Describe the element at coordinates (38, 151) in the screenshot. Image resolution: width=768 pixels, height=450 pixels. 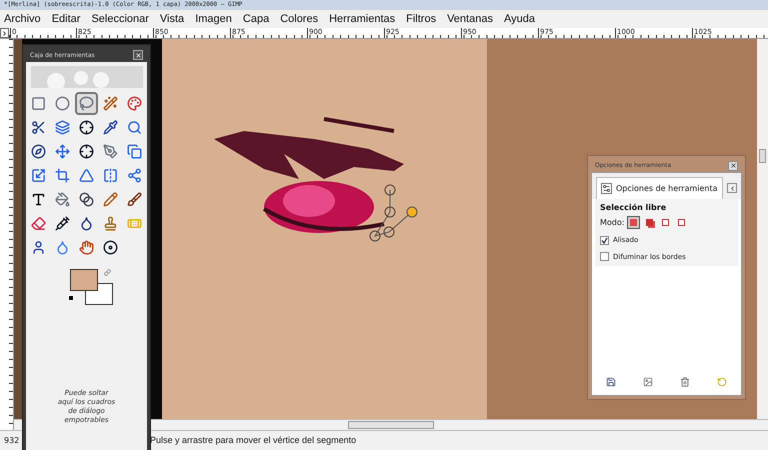
I see `compass-icon` at that location.